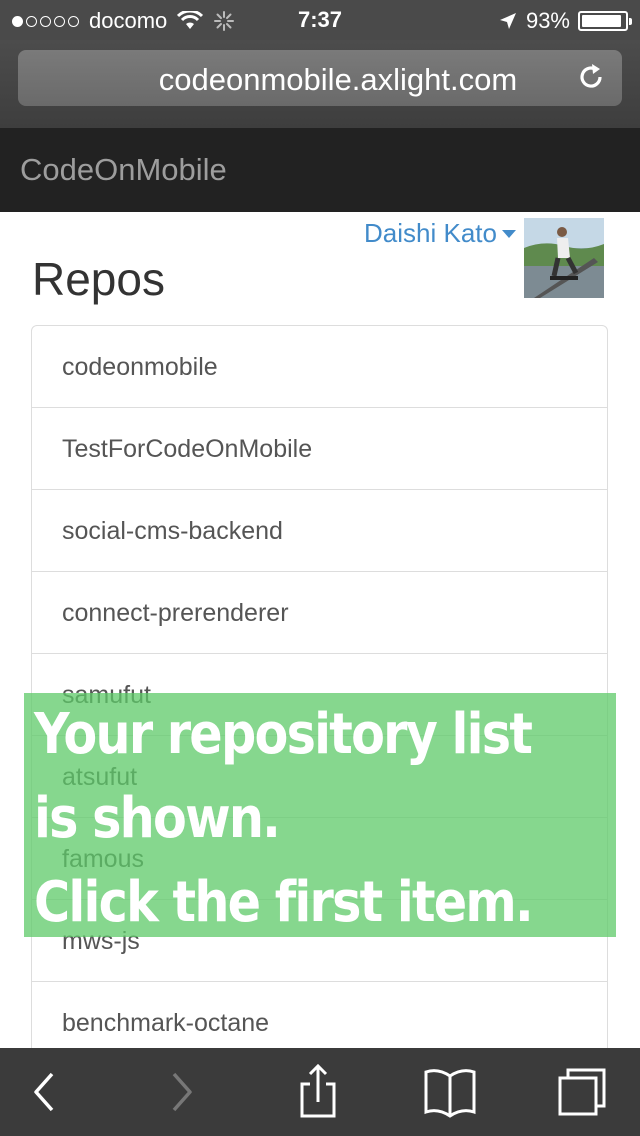  What do you see at coordinates (319, 367) in the screenshot?
I see `repo-list-item: codeonmobile` at bounding box center [319, 367].